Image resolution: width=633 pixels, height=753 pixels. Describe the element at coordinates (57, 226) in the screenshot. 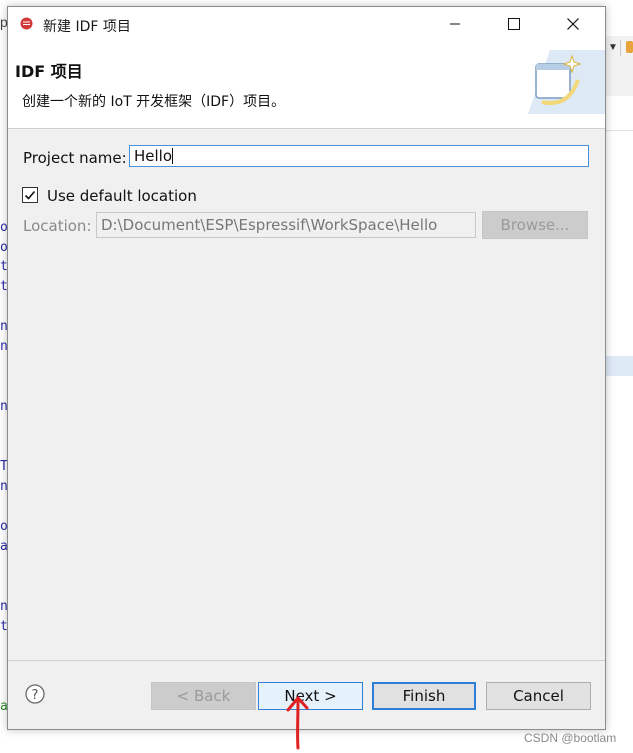

I see `location-label: Location:` at that location.